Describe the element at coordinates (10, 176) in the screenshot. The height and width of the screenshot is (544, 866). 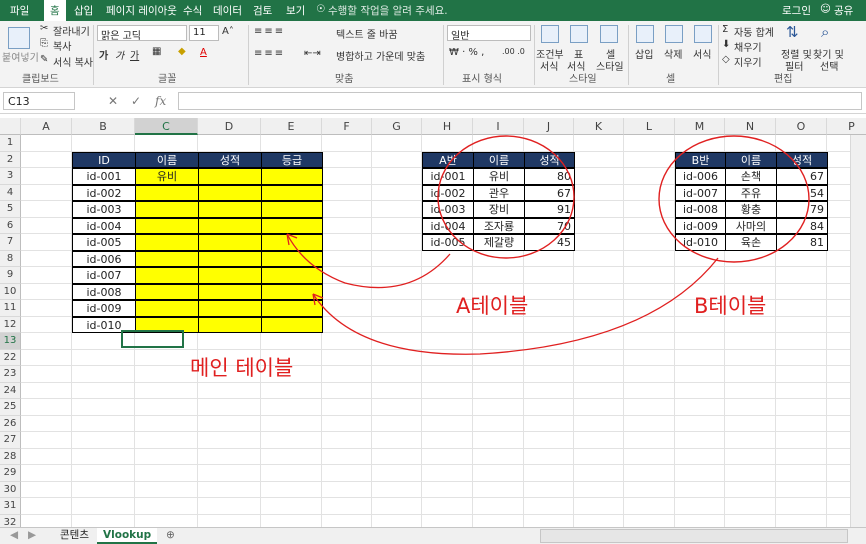
I see `row-header: 3` at that location.